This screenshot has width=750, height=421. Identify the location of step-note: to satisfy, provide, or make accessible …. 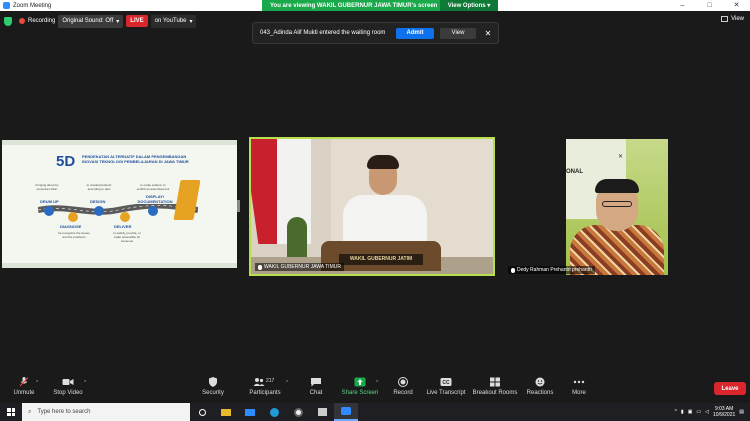
(127, 237).